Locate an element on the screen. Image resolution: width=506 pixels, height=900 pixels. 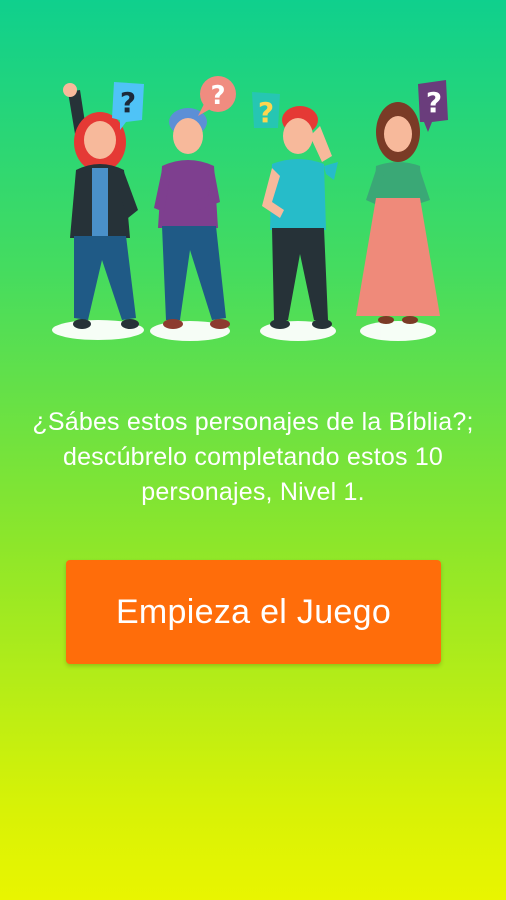
question-bubble-4: ? is located at coordinates (433, 106).